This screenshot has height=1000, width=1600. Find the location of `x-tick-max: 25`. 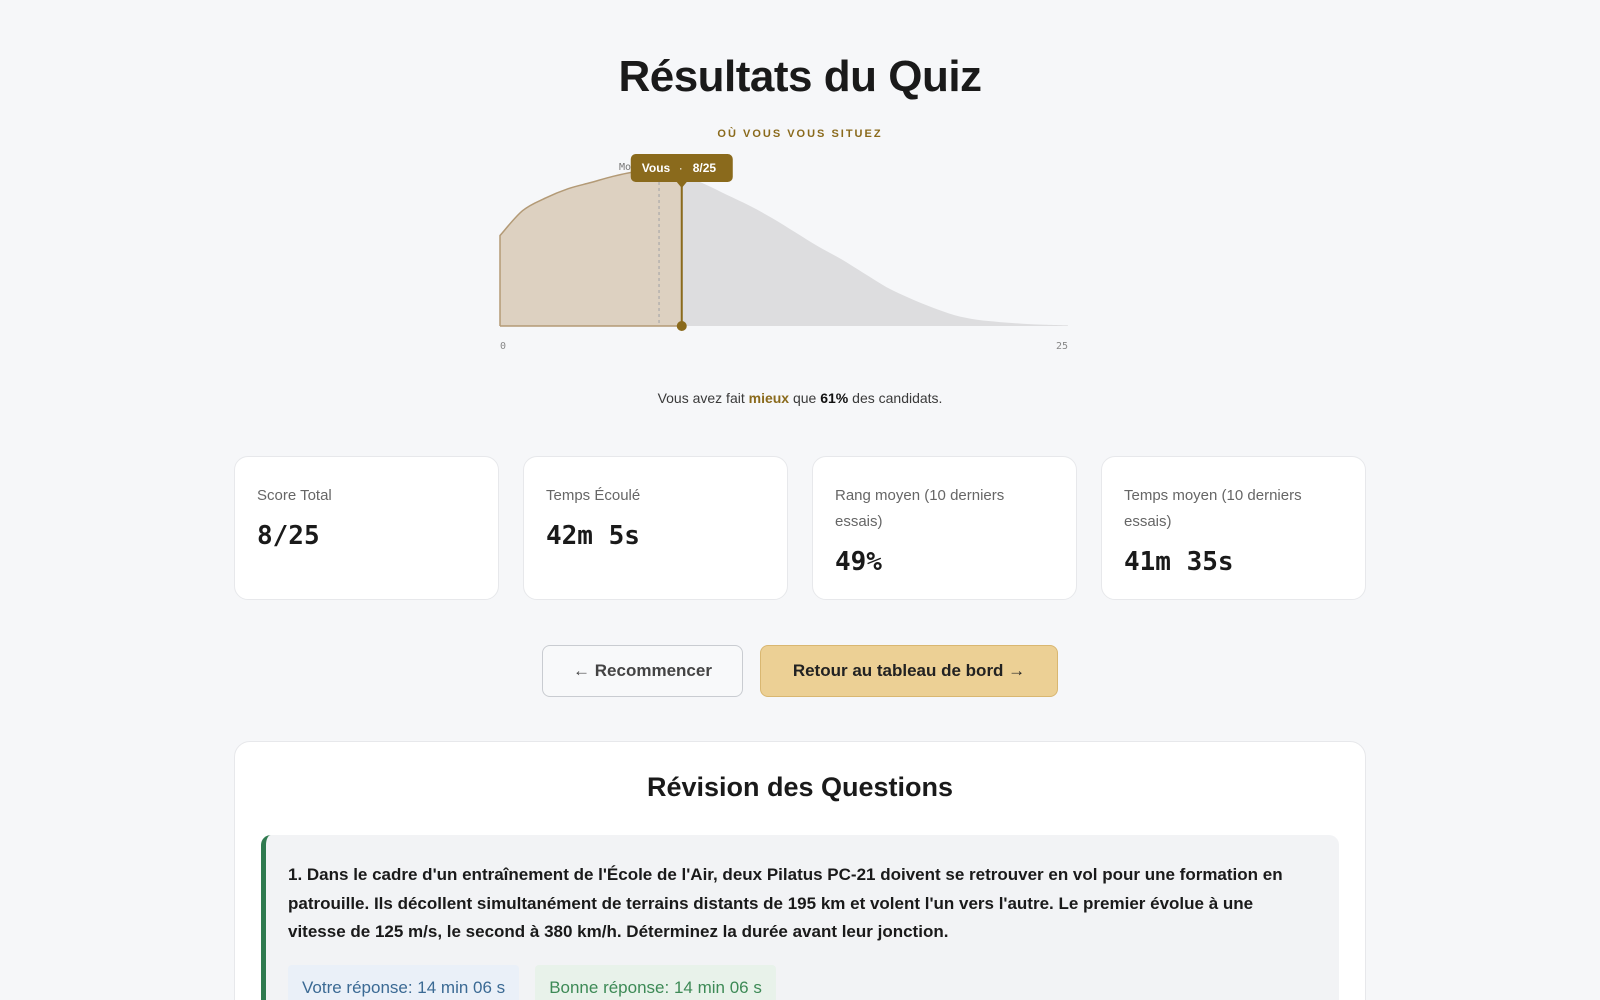

x-tick-max: 25 is located at coordinates (1062, 346).